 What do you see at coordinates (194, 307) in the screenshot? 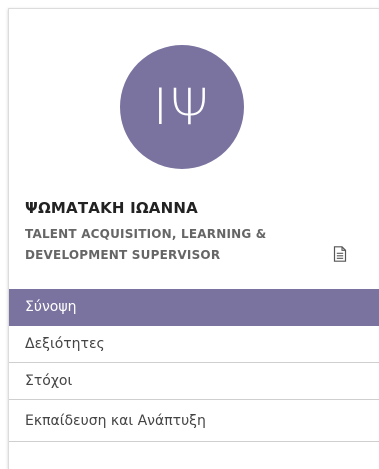
I see `nav-item-summary: Σύνοψη` at bounding box center [194, 307].